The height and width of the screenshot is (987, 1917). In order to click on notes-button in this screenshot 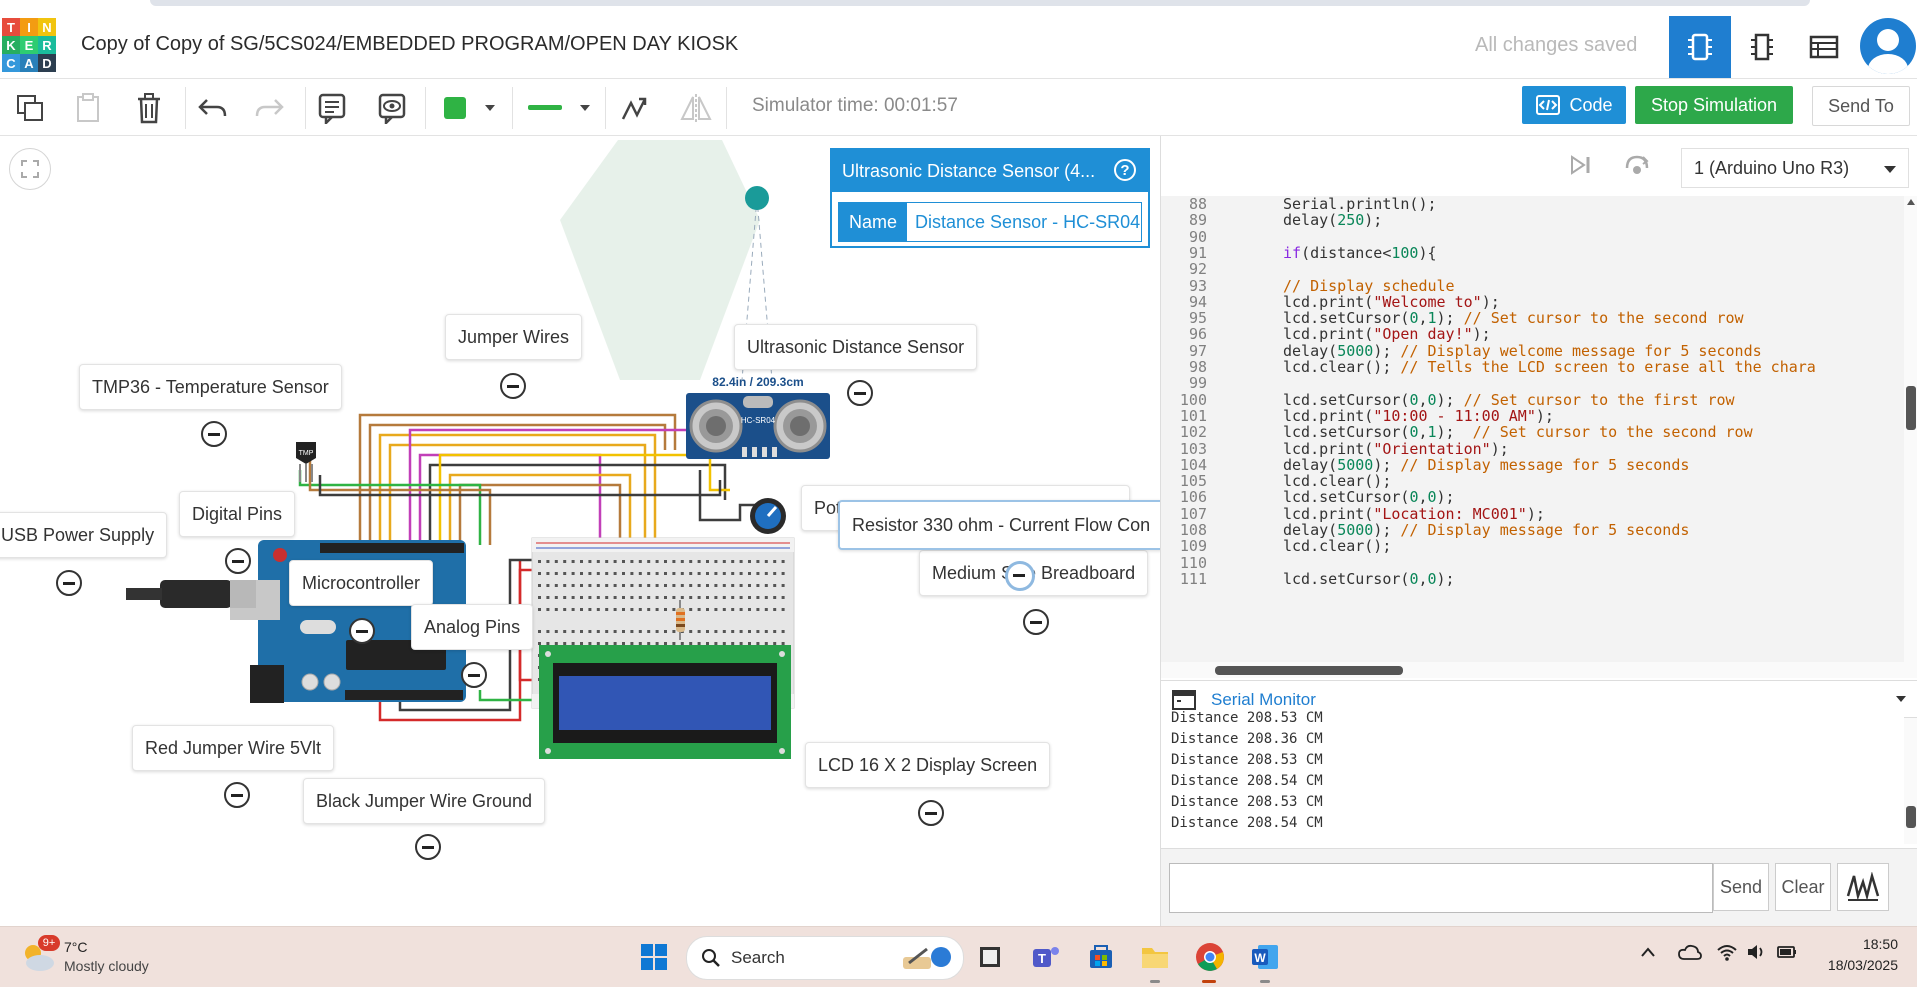, I will do `click(332, 108)`.